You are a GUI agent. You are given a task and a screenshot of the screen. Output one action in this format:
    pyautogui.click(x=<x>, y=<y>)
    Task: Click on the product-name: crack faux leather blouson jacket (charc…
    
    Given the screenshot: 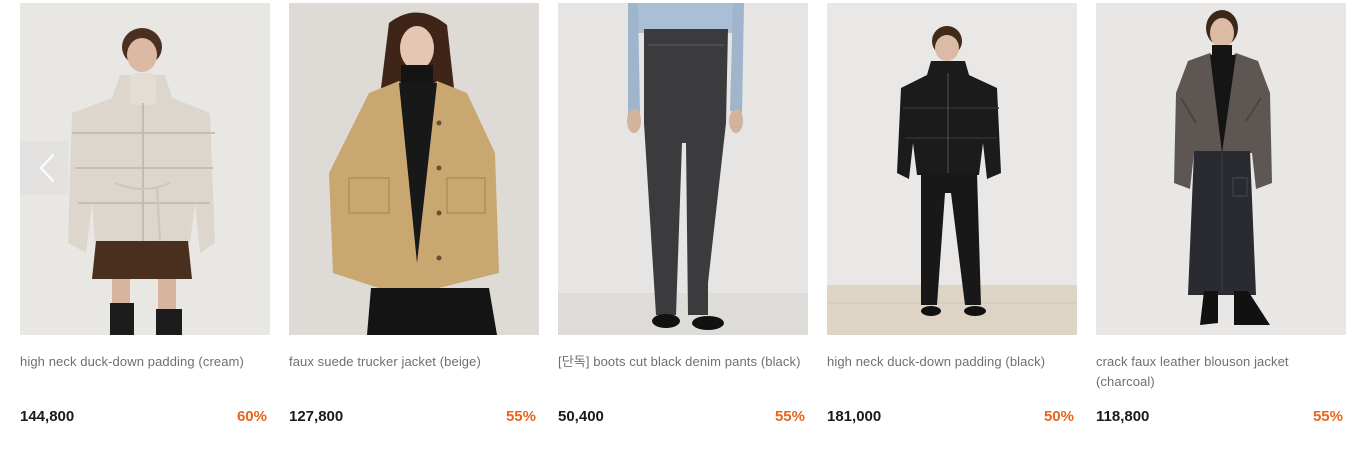 What is the action you would take?
    pyautogui.click(x=1221, y=372)
    